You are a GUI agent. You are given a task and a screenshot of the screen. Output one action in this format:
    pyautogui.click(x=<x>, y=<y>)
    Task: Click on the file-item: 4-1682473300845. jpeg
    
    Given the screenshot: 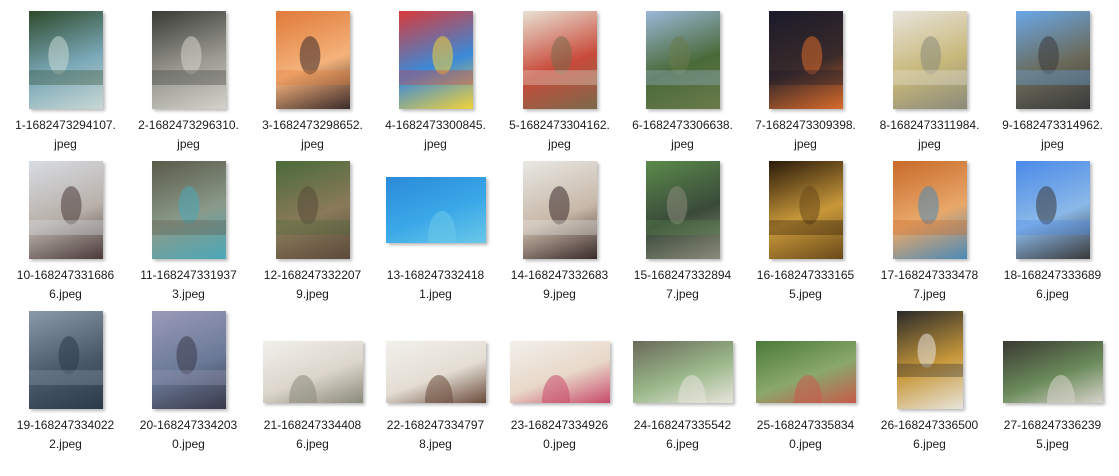 What is the action you would take?
    pyautogui.click(x=435, y=81)
    